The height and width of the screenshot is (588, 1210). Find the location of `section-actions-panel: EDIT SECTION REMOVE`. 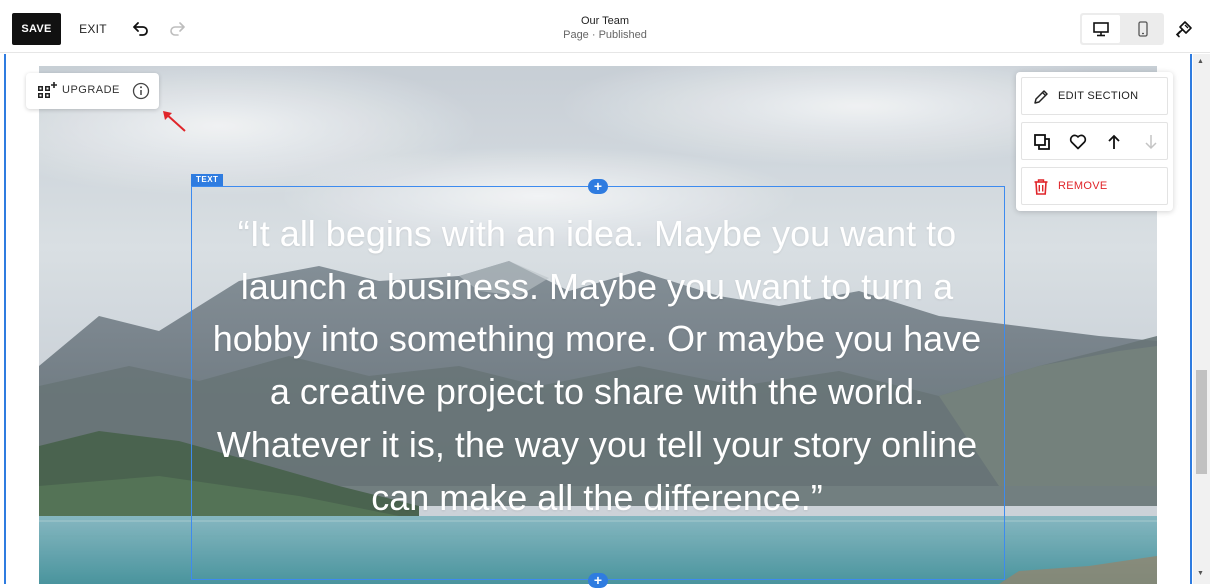

section-actions-panel: EDIT SECTION REMOVE is located at coordinates (1094, 141).